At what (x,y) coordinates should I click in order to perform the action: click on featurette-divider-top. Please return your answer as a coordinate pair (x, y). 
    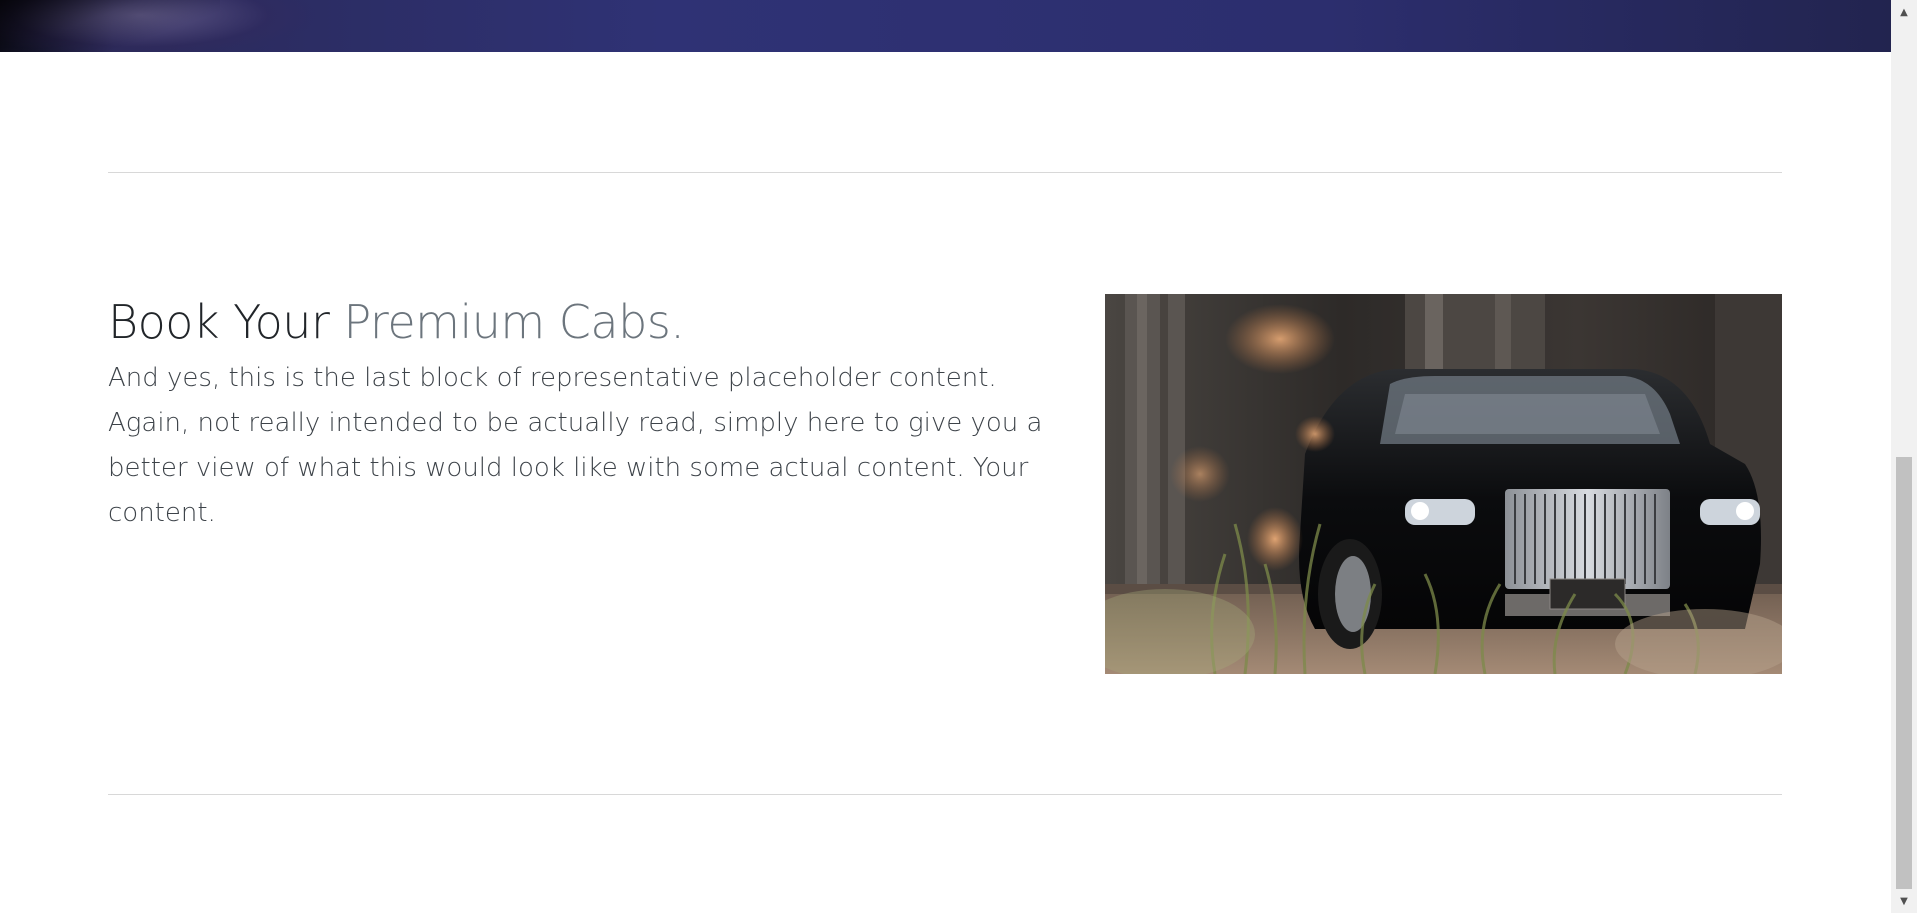
    Looking at the image, I should click on (945, 172).